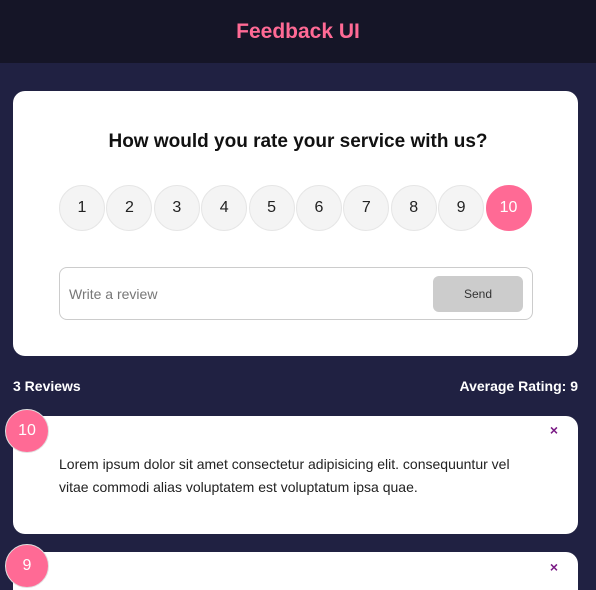 Image resolution: width=596 pixels, height=590 pixels. Describe the element at coordinates (224, 208) in the screenshot. I see `rating-option-4: 4` at that location.